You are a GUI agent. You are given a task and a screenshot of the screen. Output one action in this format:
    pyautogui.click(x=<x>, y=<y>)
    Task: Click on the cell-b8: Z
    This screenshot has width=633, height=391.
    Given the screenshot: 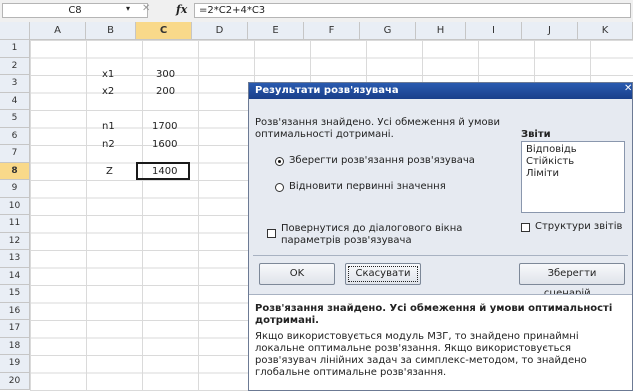 What is the action you would take?
    pyautogui.click(x=109, y=171)
    